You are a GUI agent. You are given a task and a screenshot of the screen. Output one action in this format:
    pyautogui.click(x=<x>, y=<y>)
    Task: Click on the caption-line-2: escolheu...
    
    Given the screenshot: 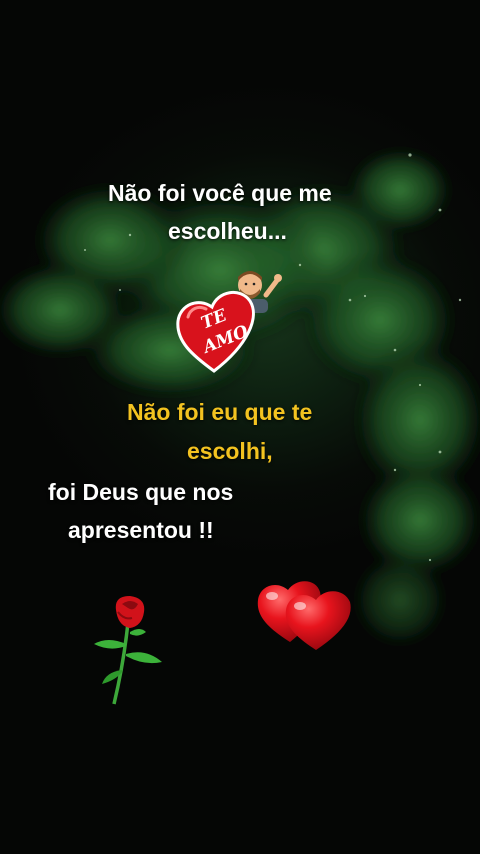 What is the action you would take?
    pyautogui.click(x=227, y=231)
    